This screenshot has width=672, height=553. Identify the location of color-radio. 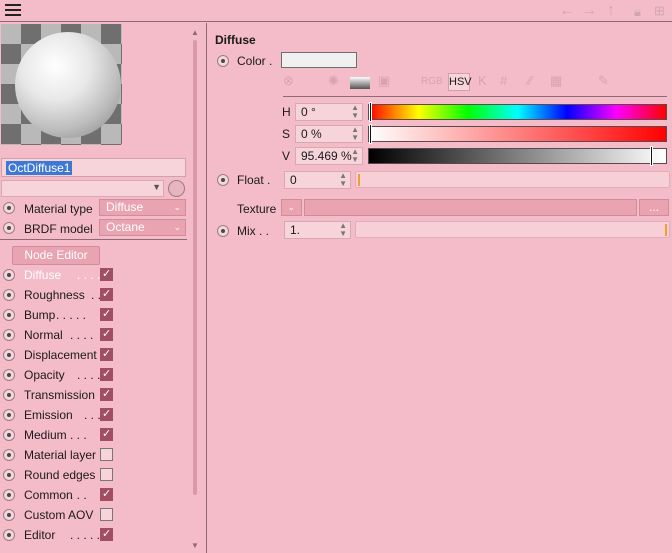
(223, 61).